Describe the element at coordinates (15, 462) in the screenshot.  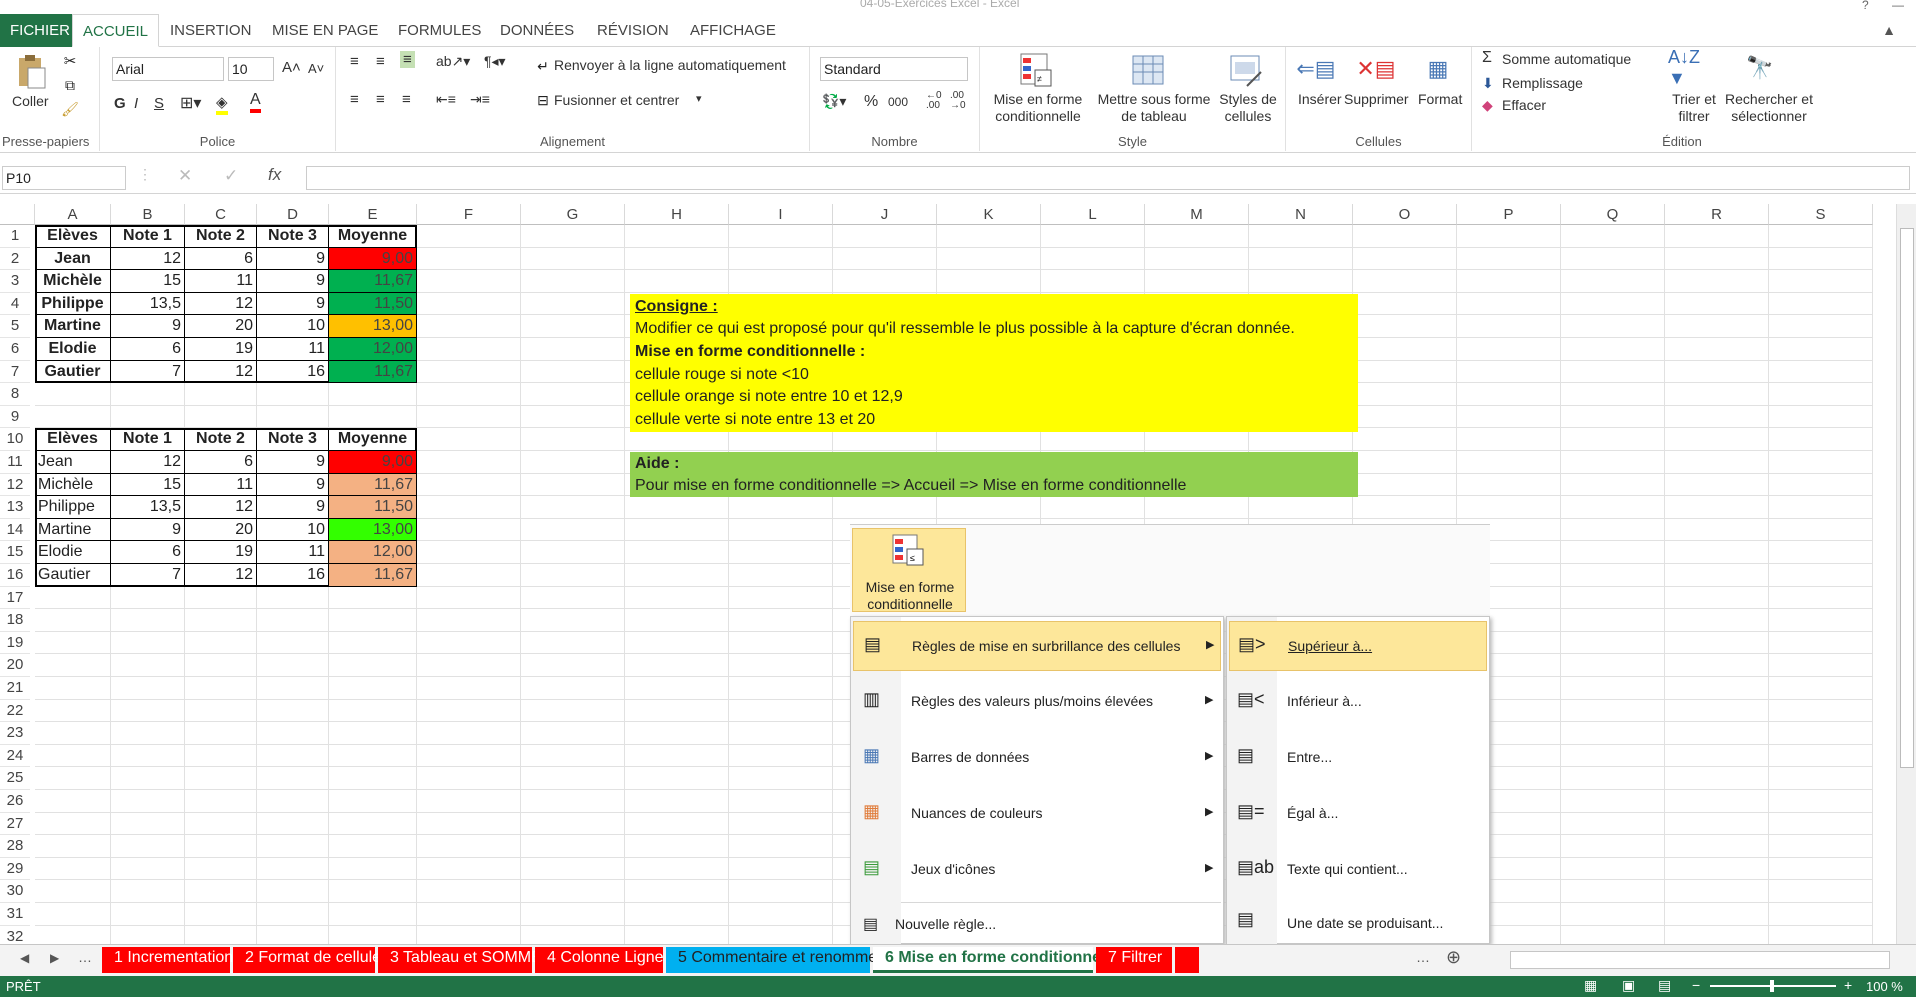
I see `row-header-11: 11` at that location.